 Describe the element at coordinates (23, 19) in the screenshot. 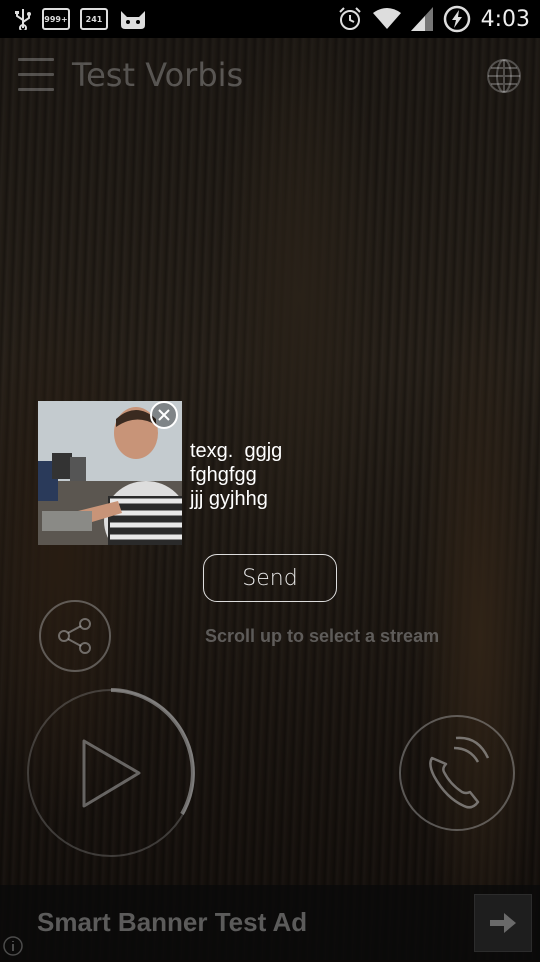

I see `usb-icon` at that location.